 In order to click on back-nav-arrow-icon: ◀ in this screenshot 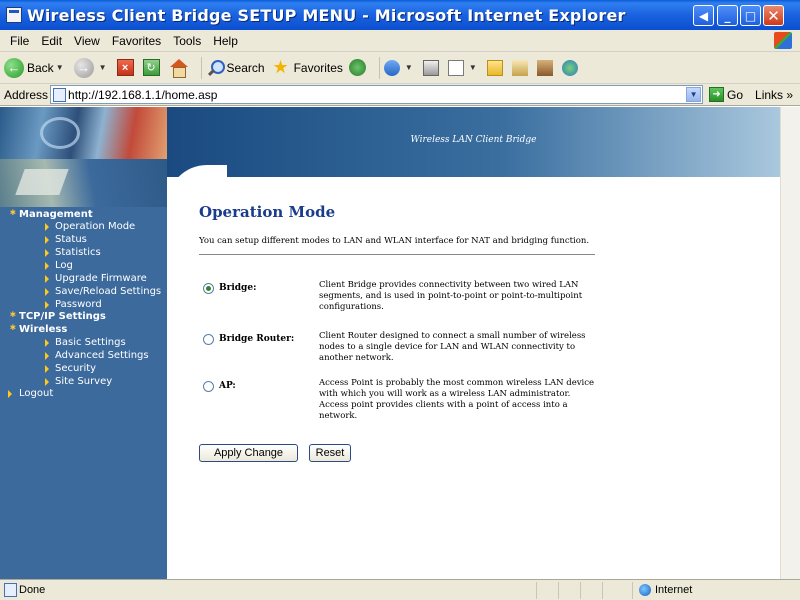, I will do `click(703, 15)`.